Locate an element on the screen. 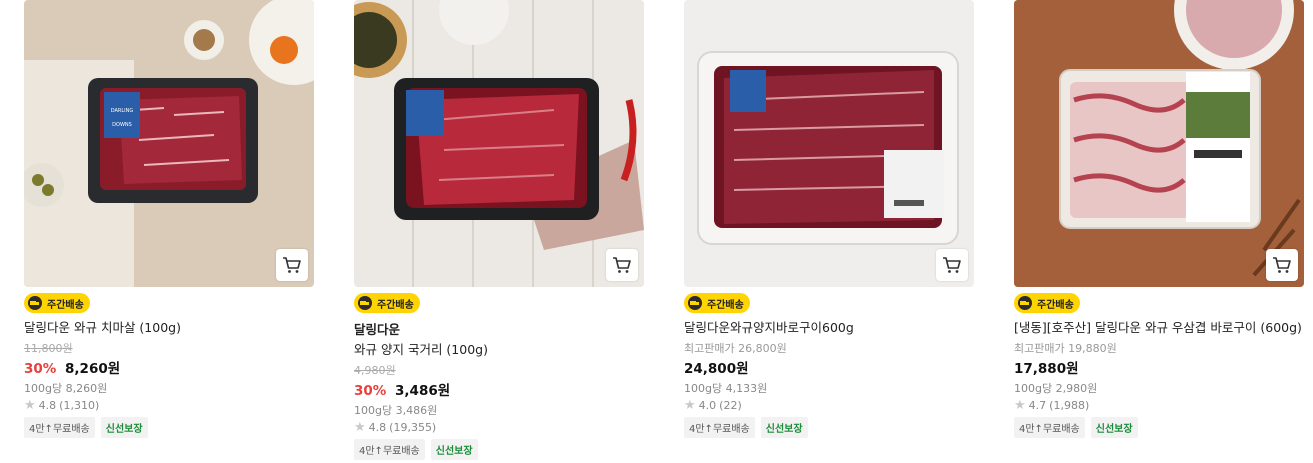  product-title: [냉동][호주산] 달링다운 와규 우삼겹 바로구이 (600g) is located at coordinates (1159, 327).